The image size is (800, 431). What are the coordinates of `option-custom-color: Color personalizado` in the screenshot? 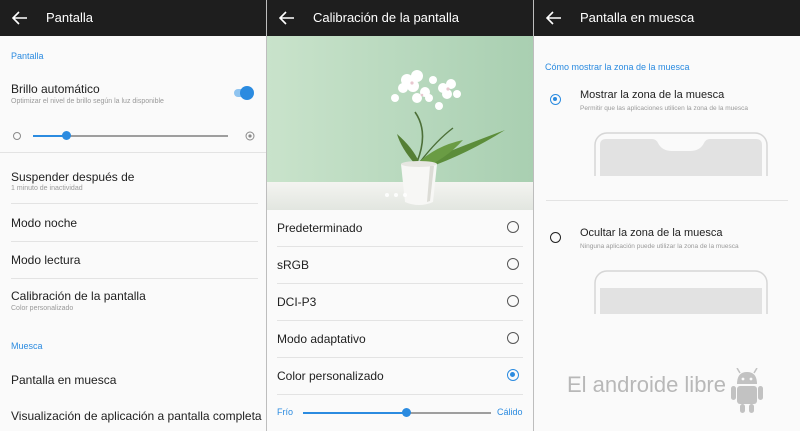 It's located at (400, 376).